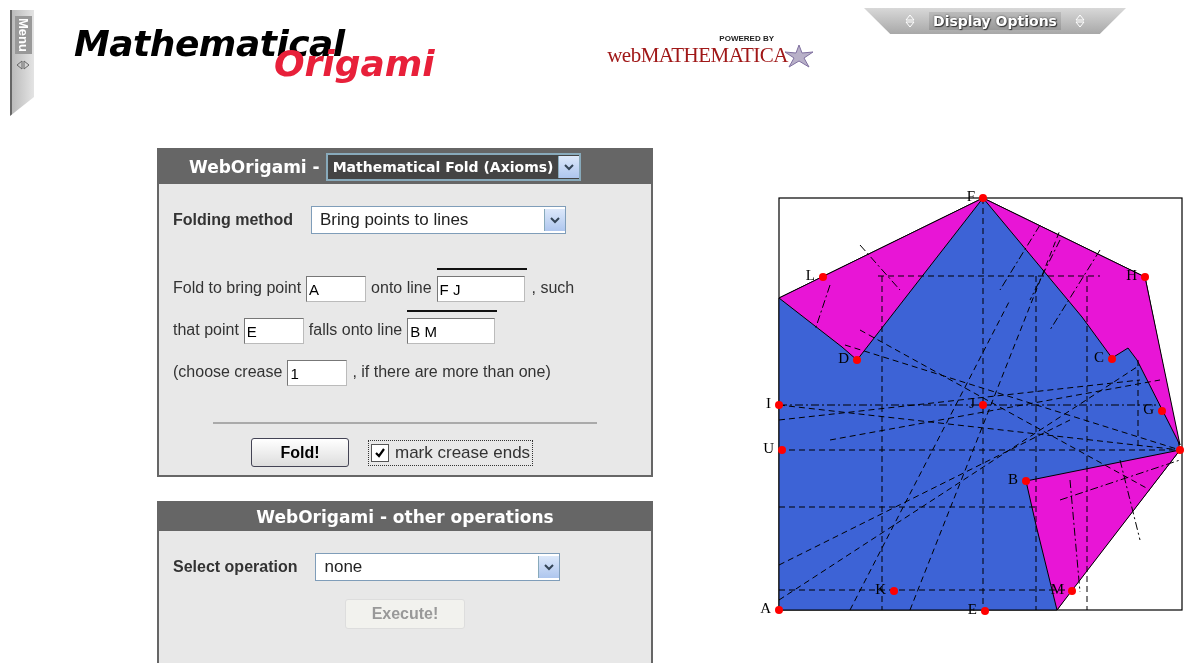 The image size is (1184, 670). What do you see at coordinates (1099, 357) in the screenshot?
I see `point-label: C` at bounding box center [1099, 357].